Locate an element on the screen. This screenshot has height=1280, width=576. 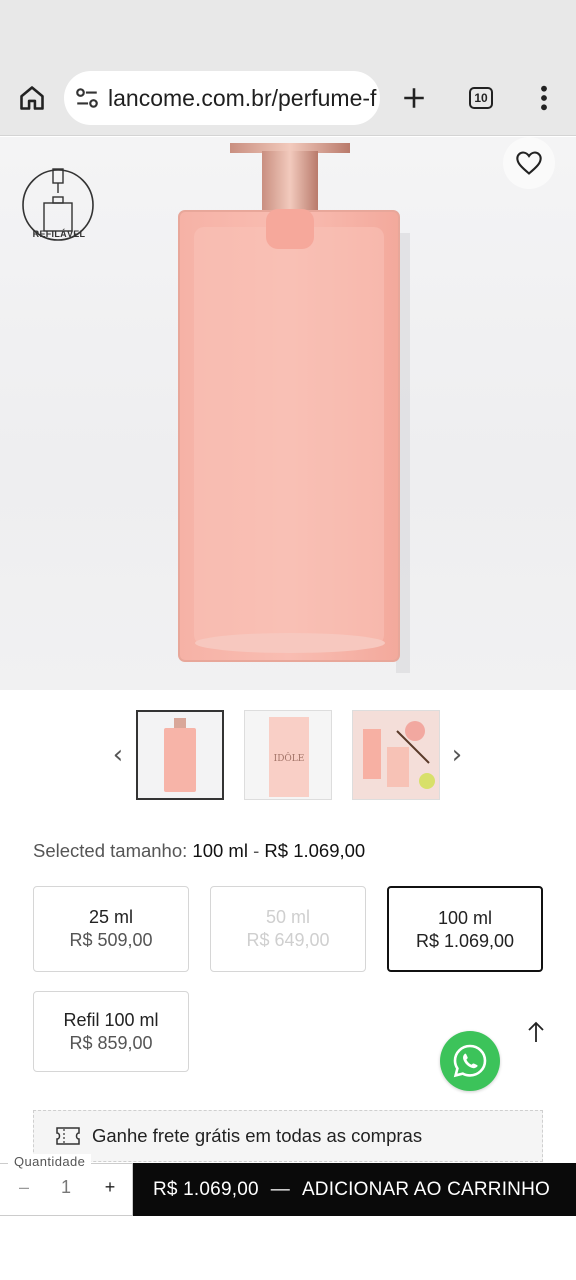
free-shipping-text: Ganhe frete grátis em todas as compras is located at coordinates (257, 1135).